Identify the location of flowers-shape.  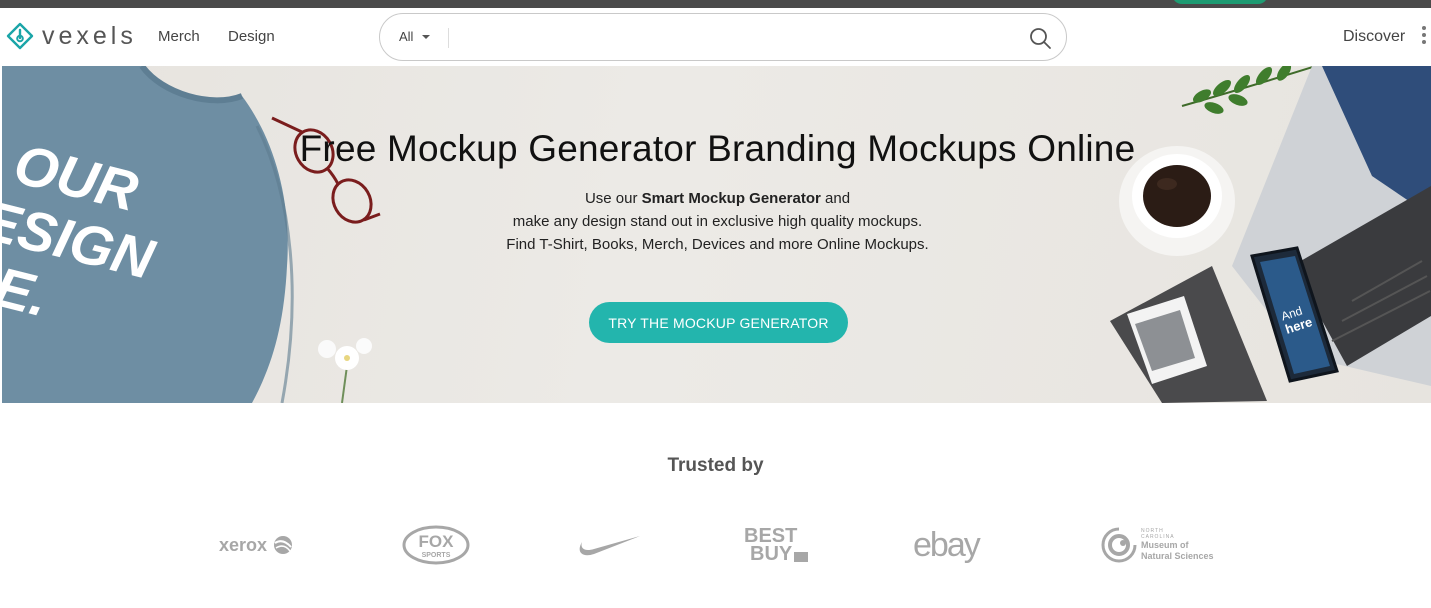
(345, 370).